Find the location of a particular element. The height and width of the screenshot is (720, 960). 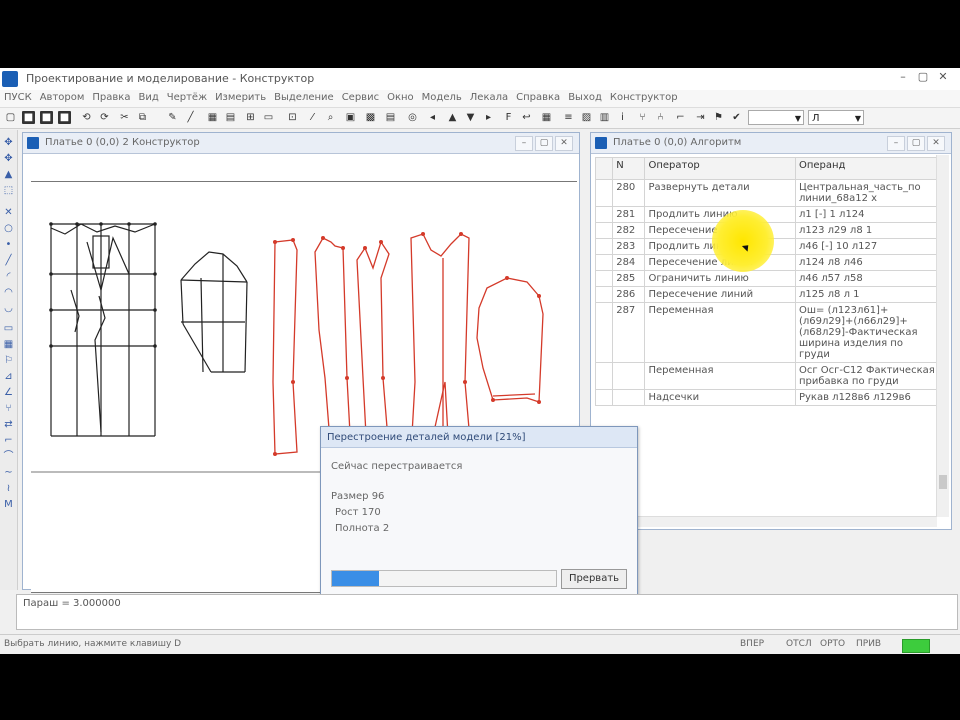

frame-icon: ▣ is located at coordinates (350, 117).